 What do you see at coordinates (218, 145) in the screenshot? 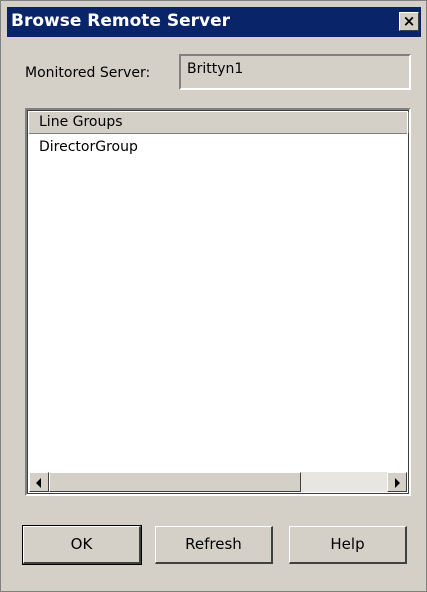
I see `list-item: DirectorGroup` at bounding box center [218, 145].